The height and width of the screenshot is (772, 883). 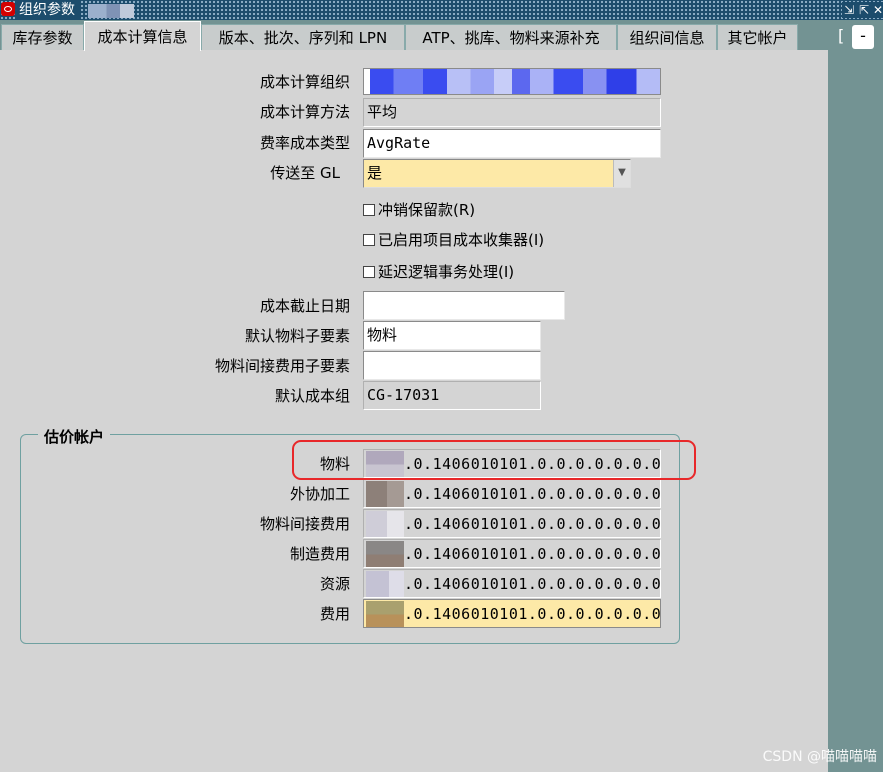 What do you see at coordinates (667, 37) in the screenshot?
I see `tab-interorg: 组织间信息` at bounding box center [667, 37].